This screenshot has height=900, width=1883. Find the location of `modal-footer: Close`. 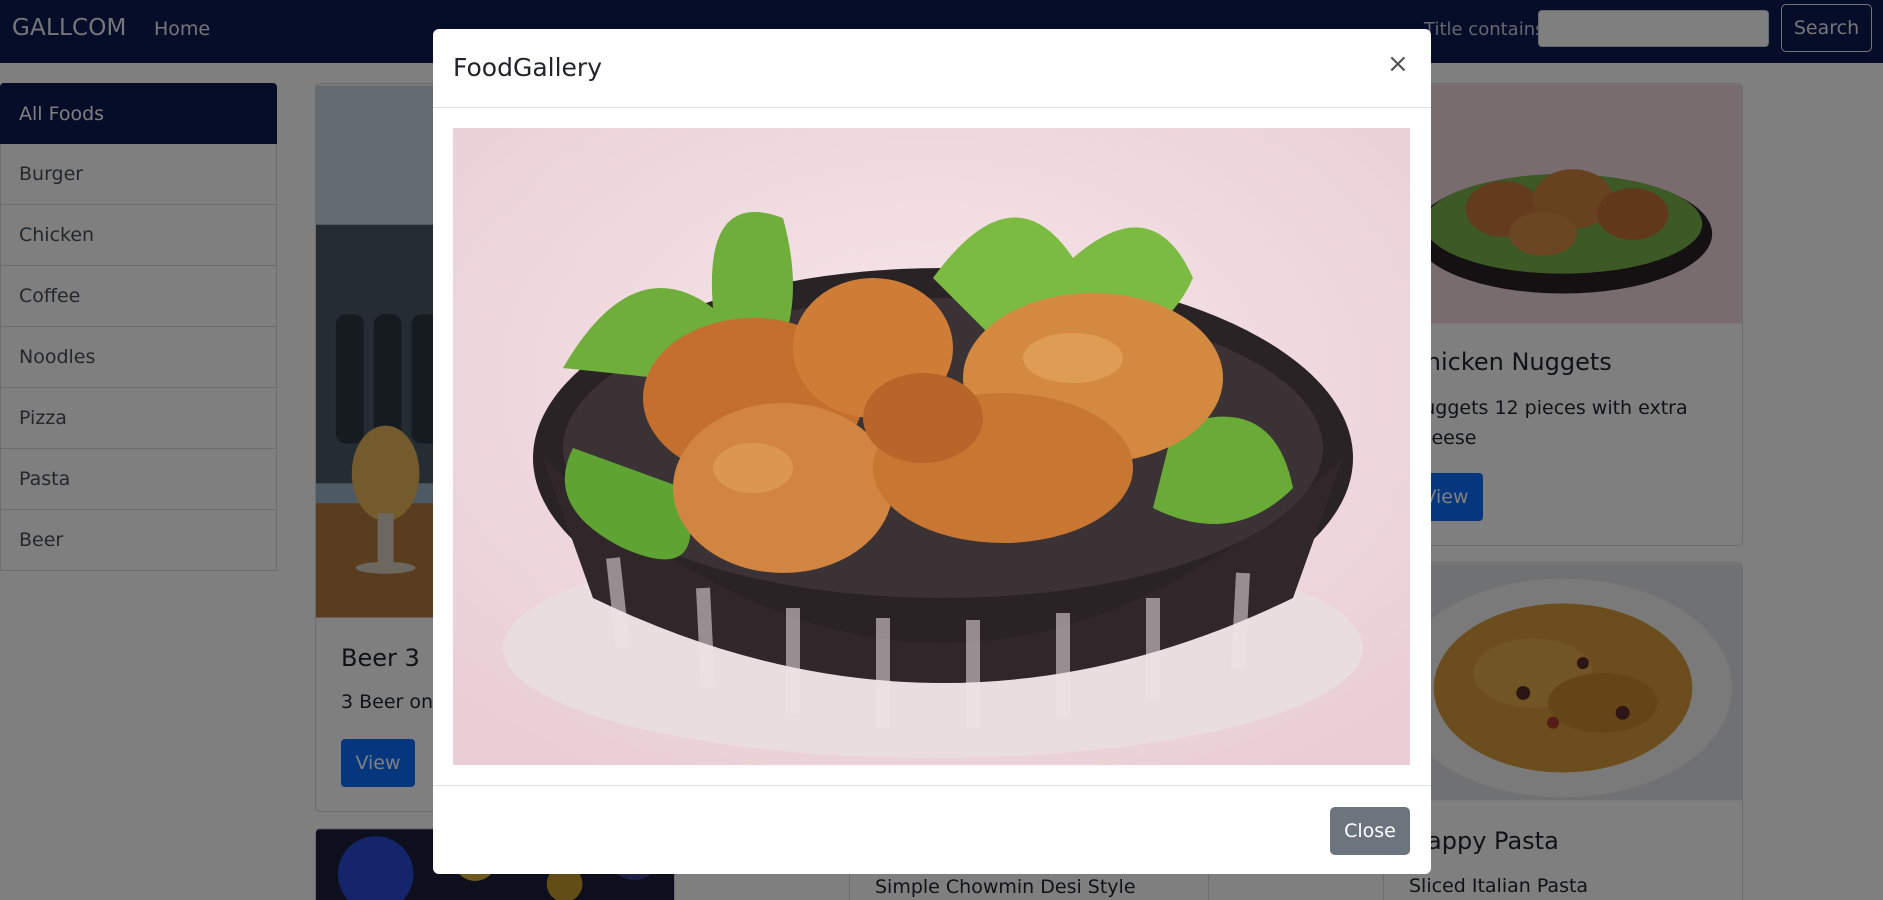

modal-footer: Close is located at coordinates (932, 829).